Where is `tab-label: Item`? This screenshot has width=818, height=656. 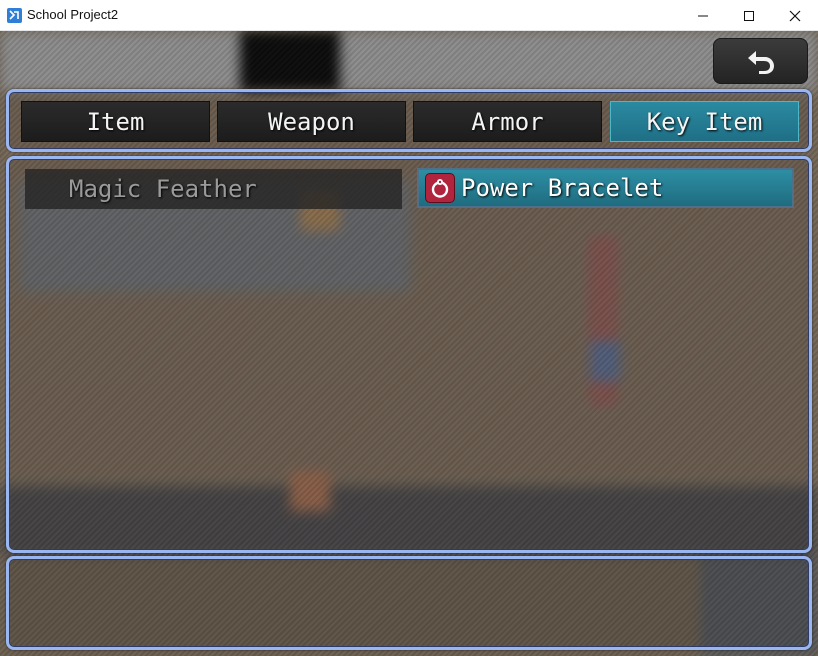
tab-label: Item is located at coordinates (115, 121).